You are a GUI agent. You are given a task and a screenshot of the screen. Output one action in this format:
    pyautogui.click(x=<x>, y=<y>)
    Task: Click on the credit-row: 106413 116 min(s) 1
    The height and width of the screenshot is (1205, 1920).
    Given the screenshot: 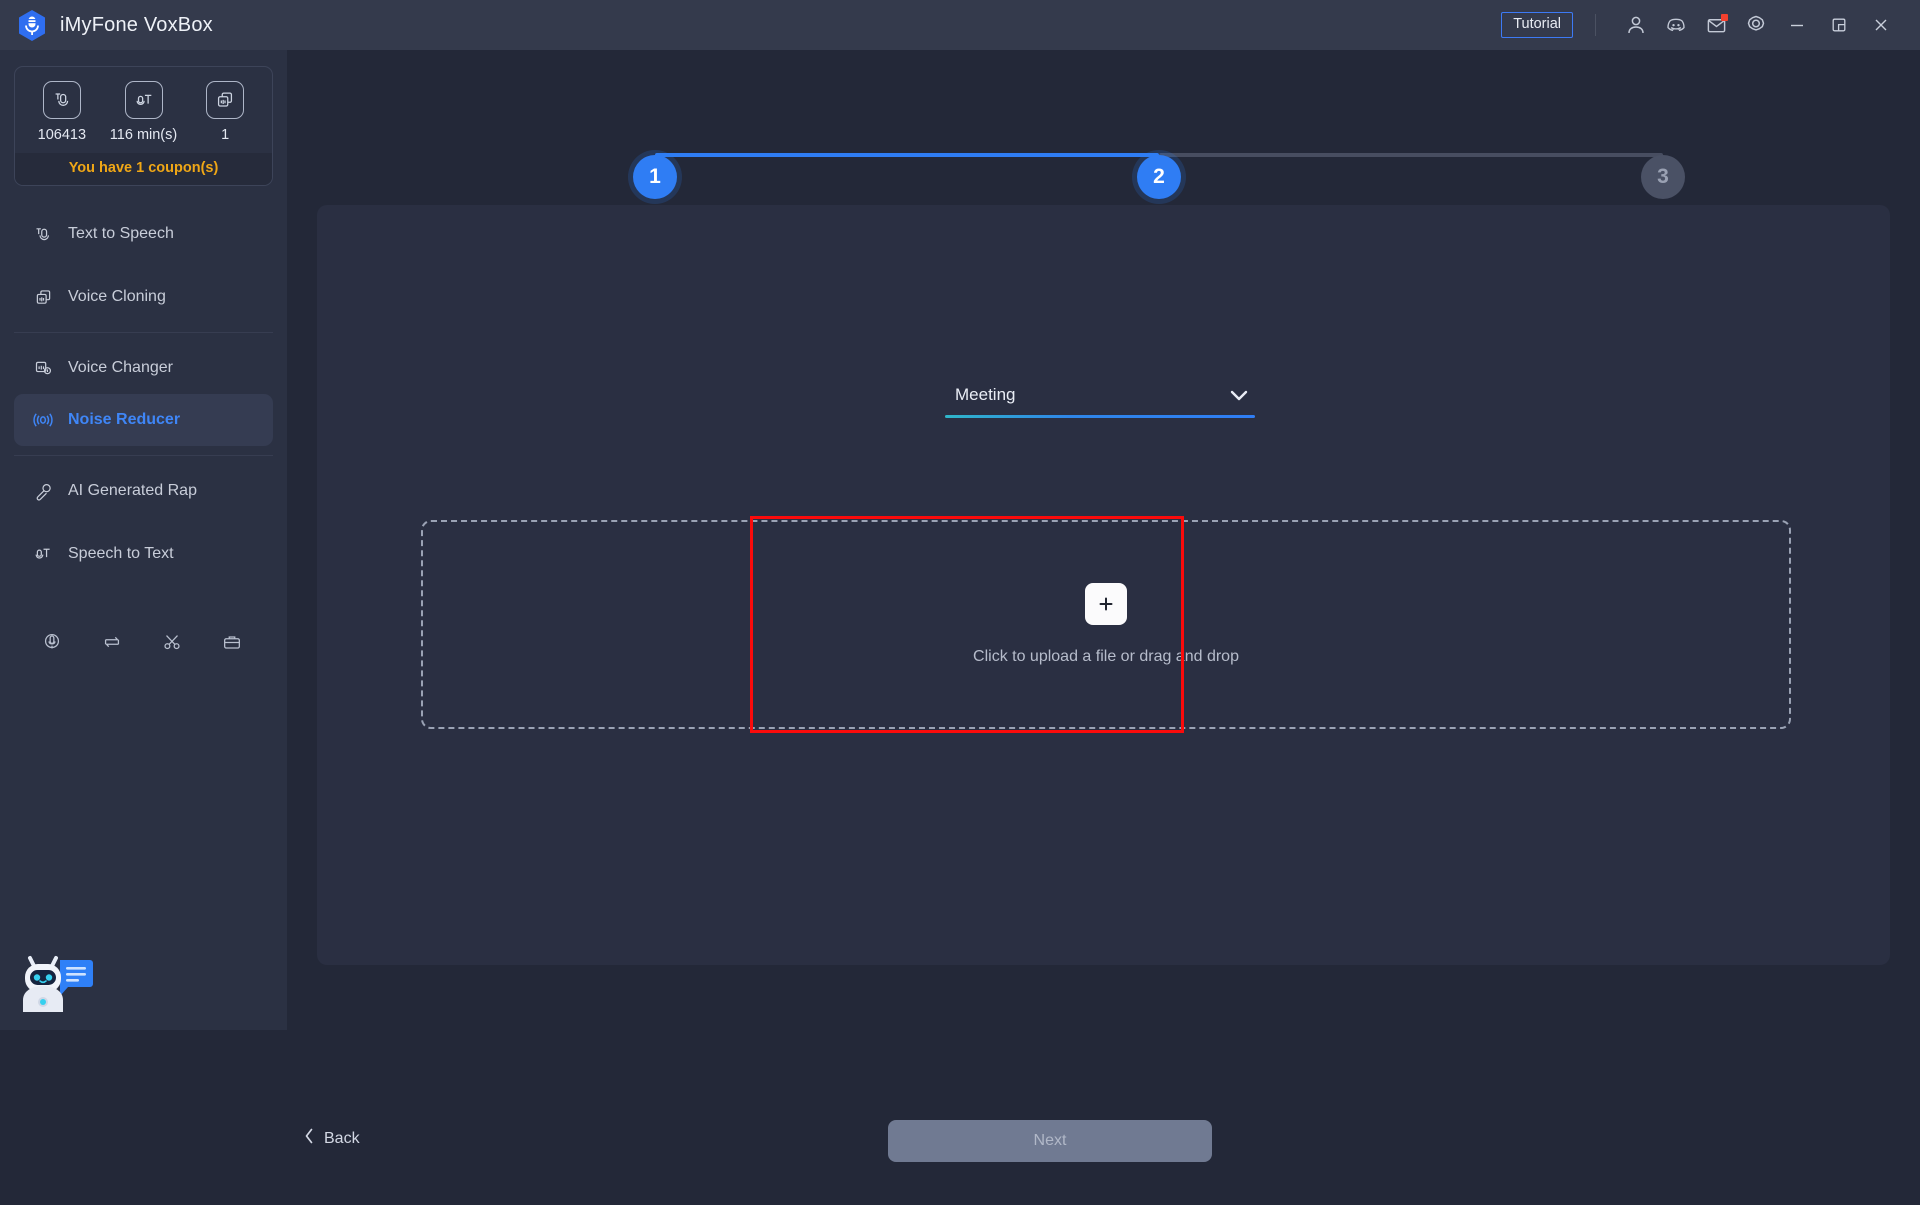 What is the action you would take?
    pyautogui.click(x=143, y=110)
    